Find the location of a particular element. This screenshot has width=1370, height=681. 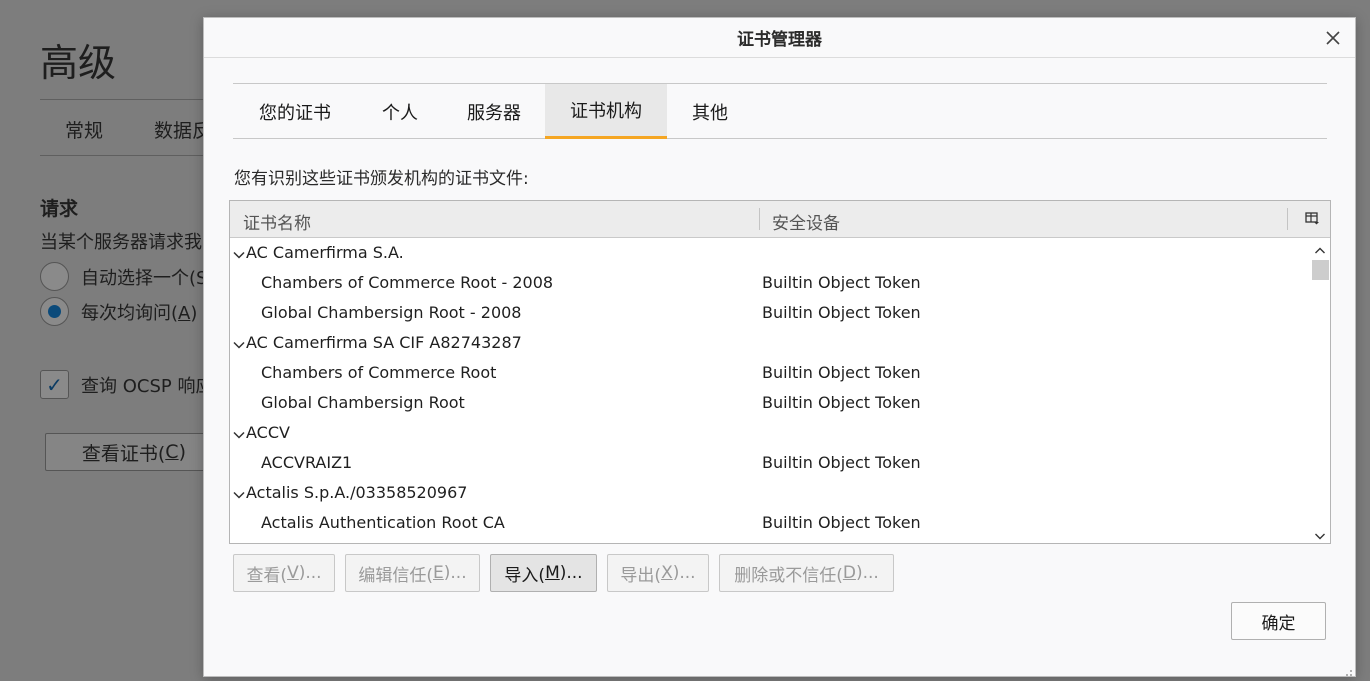

scroll-down-icon is located at coordinates (1320, 533).